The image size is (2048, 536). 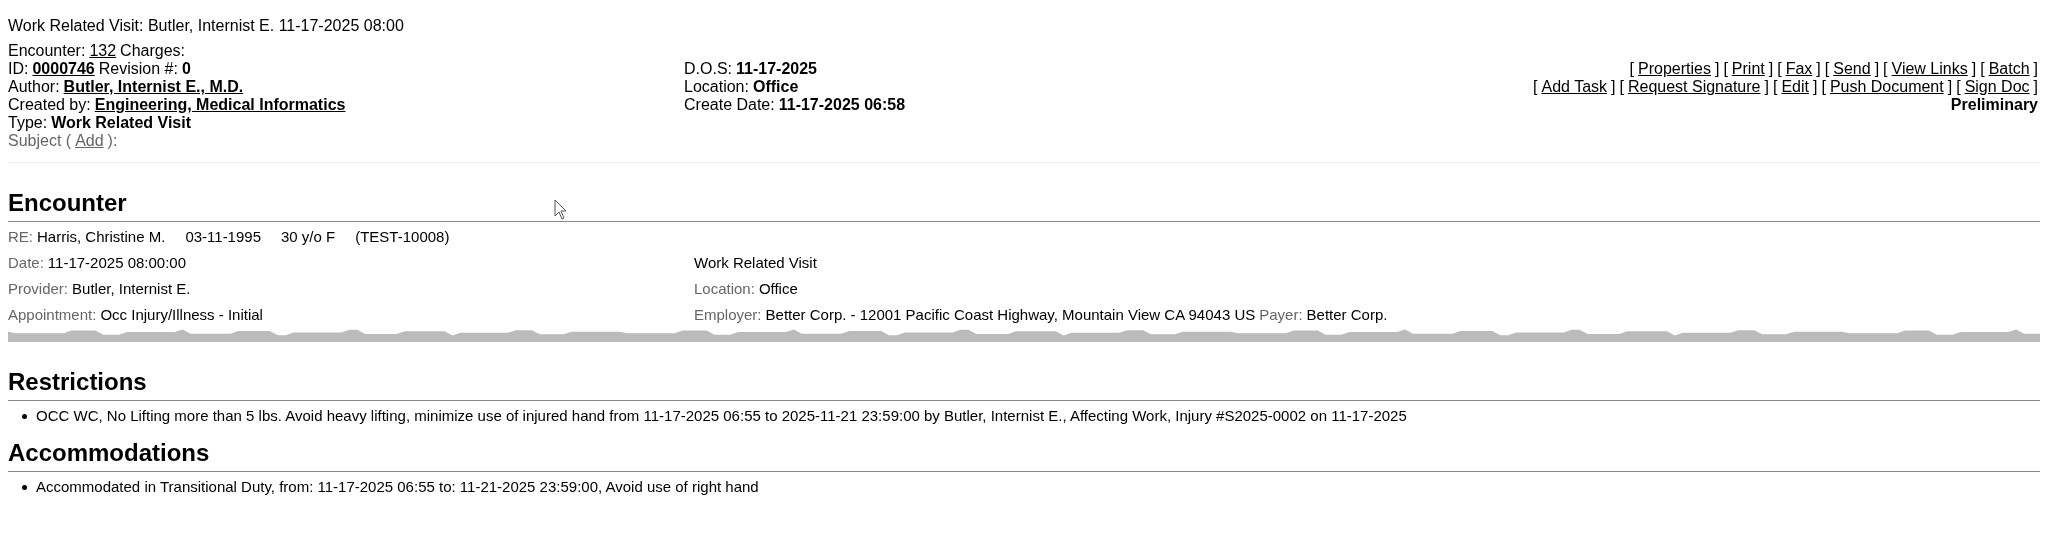 I want to click on link: Engineering, Medical Informatics, so click(x=220, y=105).